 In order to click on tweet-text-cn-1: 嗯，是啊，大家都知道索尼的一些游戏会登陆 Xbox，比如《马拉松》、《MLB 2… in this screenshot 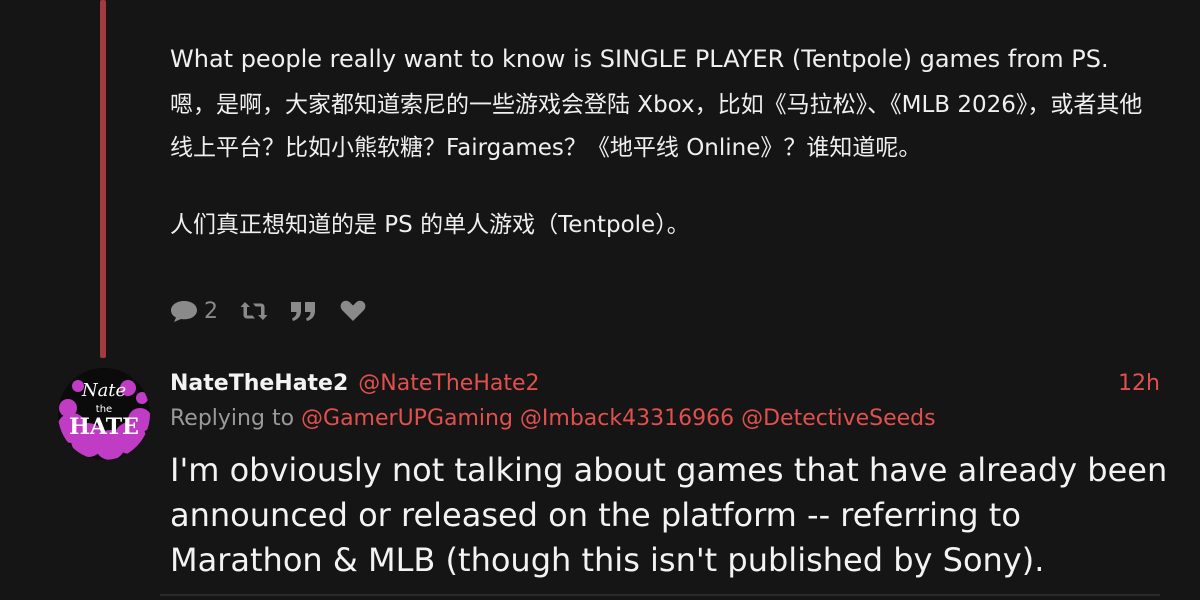, I will do `click(656, 126)`.